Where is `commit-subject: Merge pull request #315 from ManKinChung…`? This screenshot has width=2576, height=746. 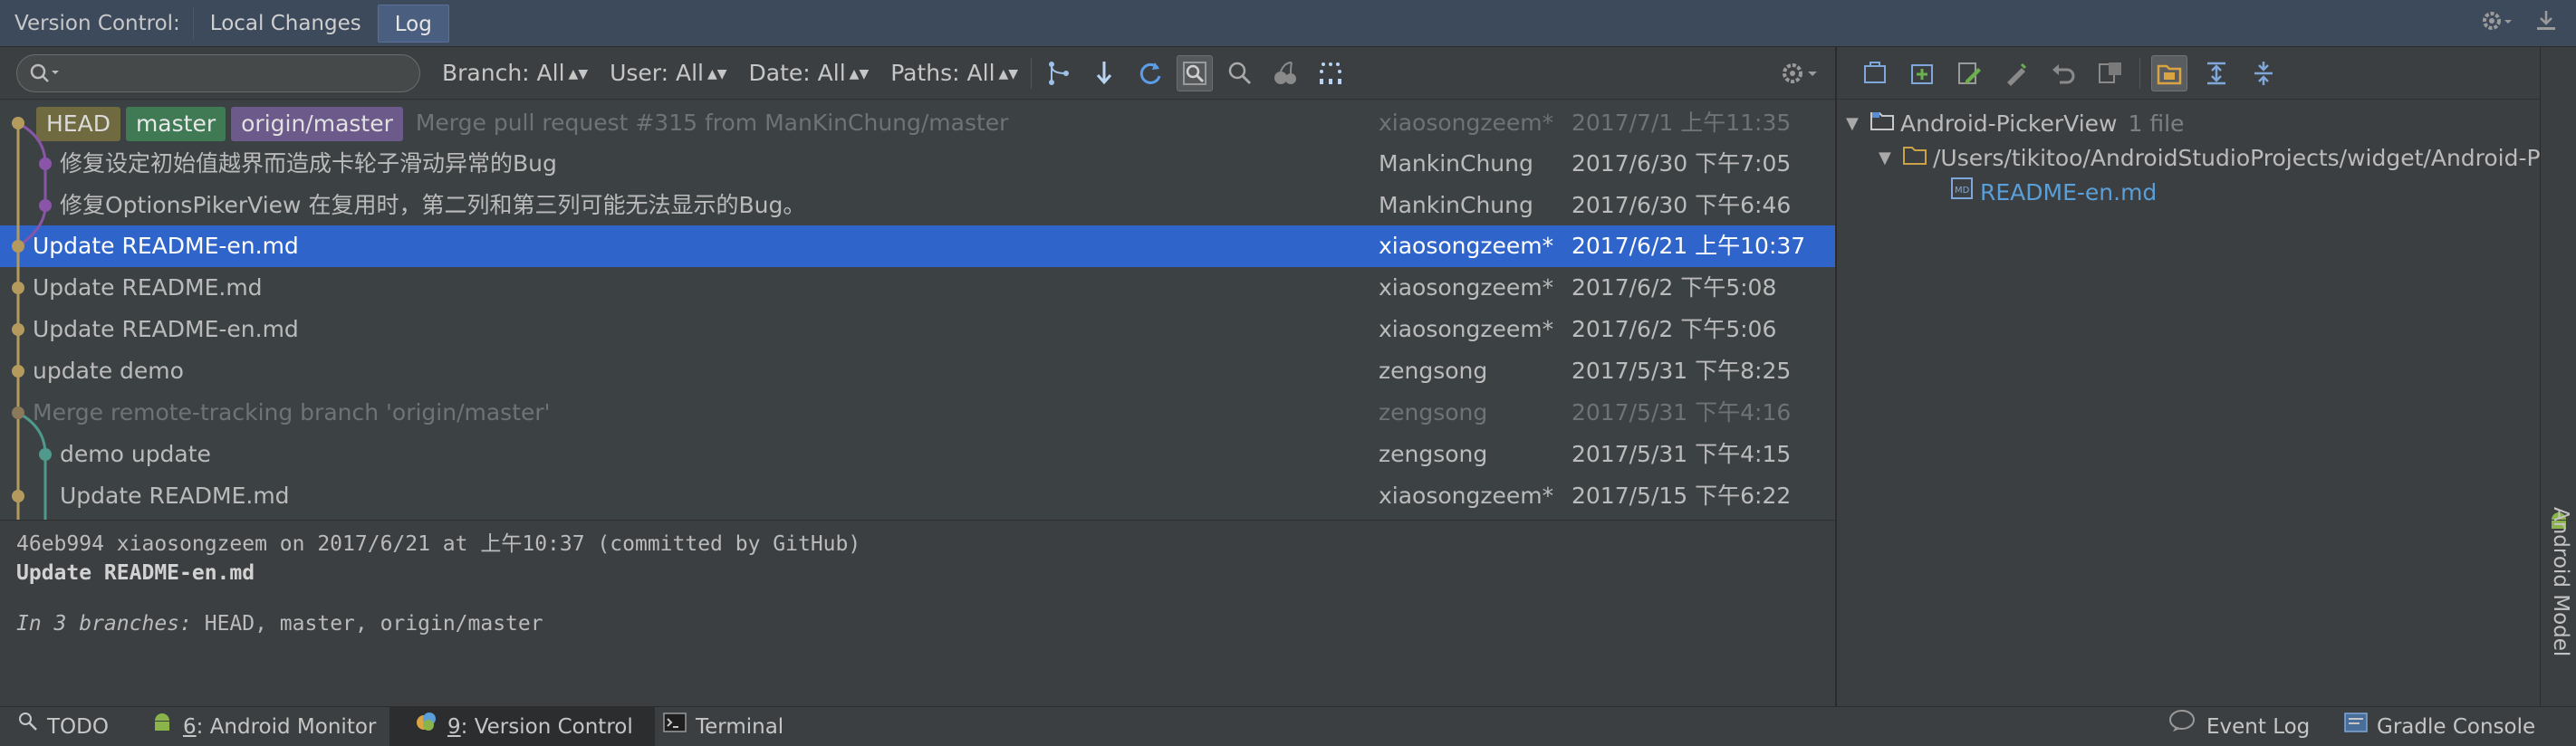
commit-subject: Merge pull request #315 from ManKinChung… is located at coordinates (712, 123).